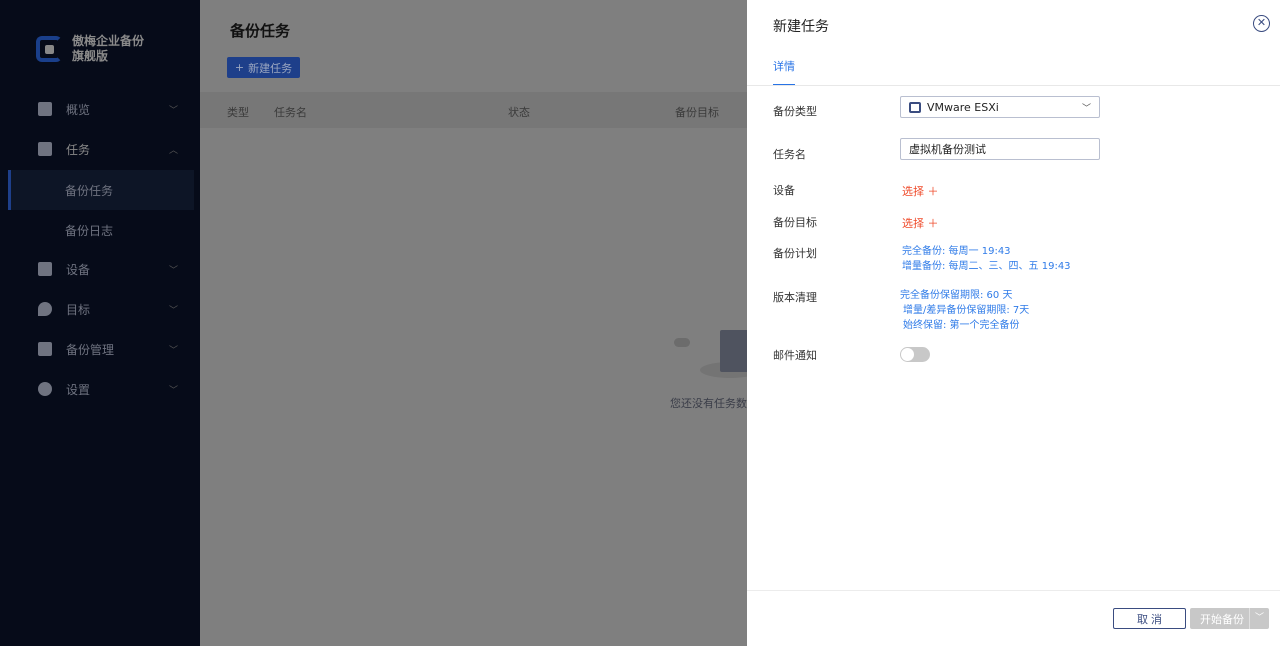 The height and width of the screenshot is (646, 1280). What do you see at coordinates (100, 309) in the screenshot?
I see `sidebar-item-targets: 目标 ﹀` at bounding box center [100, 309].